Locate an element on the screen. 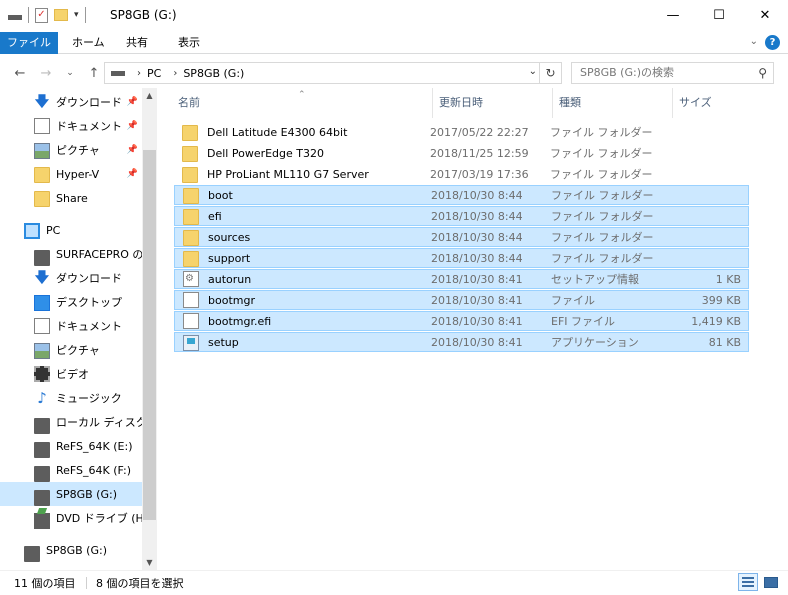 The height and width of the screenshot is (595, 788). nav-item-documents-quick: ドキュメント 📌 is located at coordinates (71, 126).